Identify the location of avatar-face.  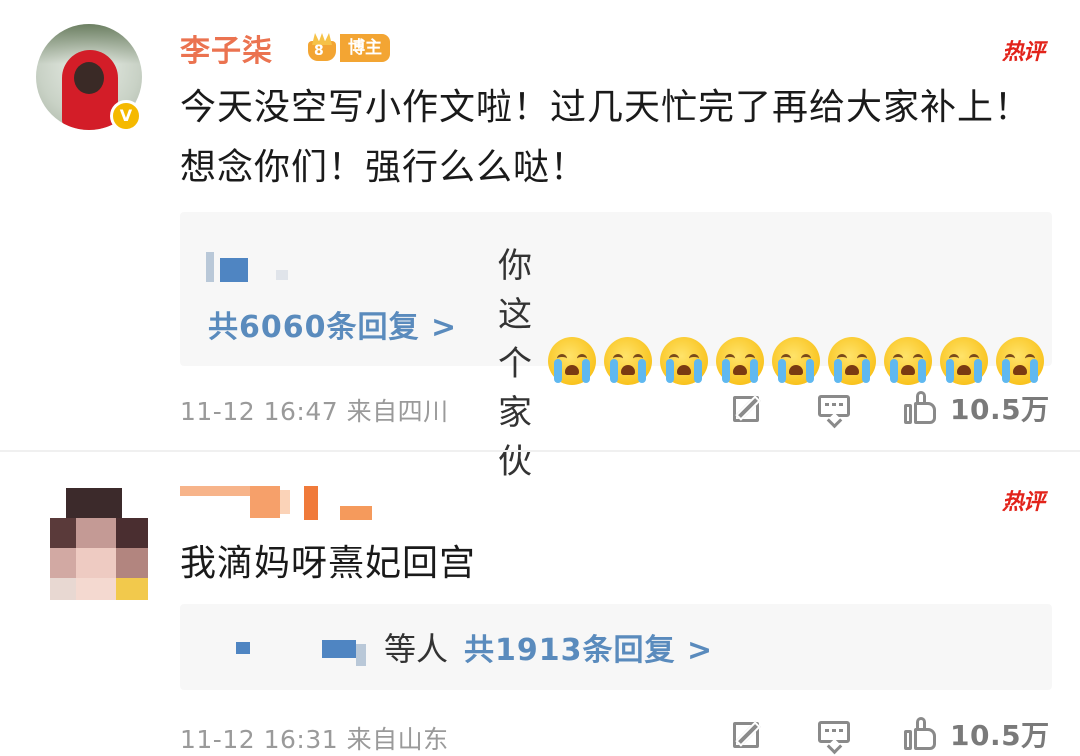
(89, 78).